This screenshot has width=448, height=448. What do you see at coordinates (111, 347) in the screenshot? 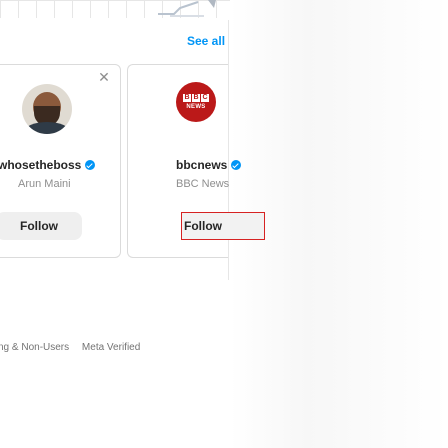
I see `footer-link-meta-verified: Meta Verified` at bounding box center [111, 347].